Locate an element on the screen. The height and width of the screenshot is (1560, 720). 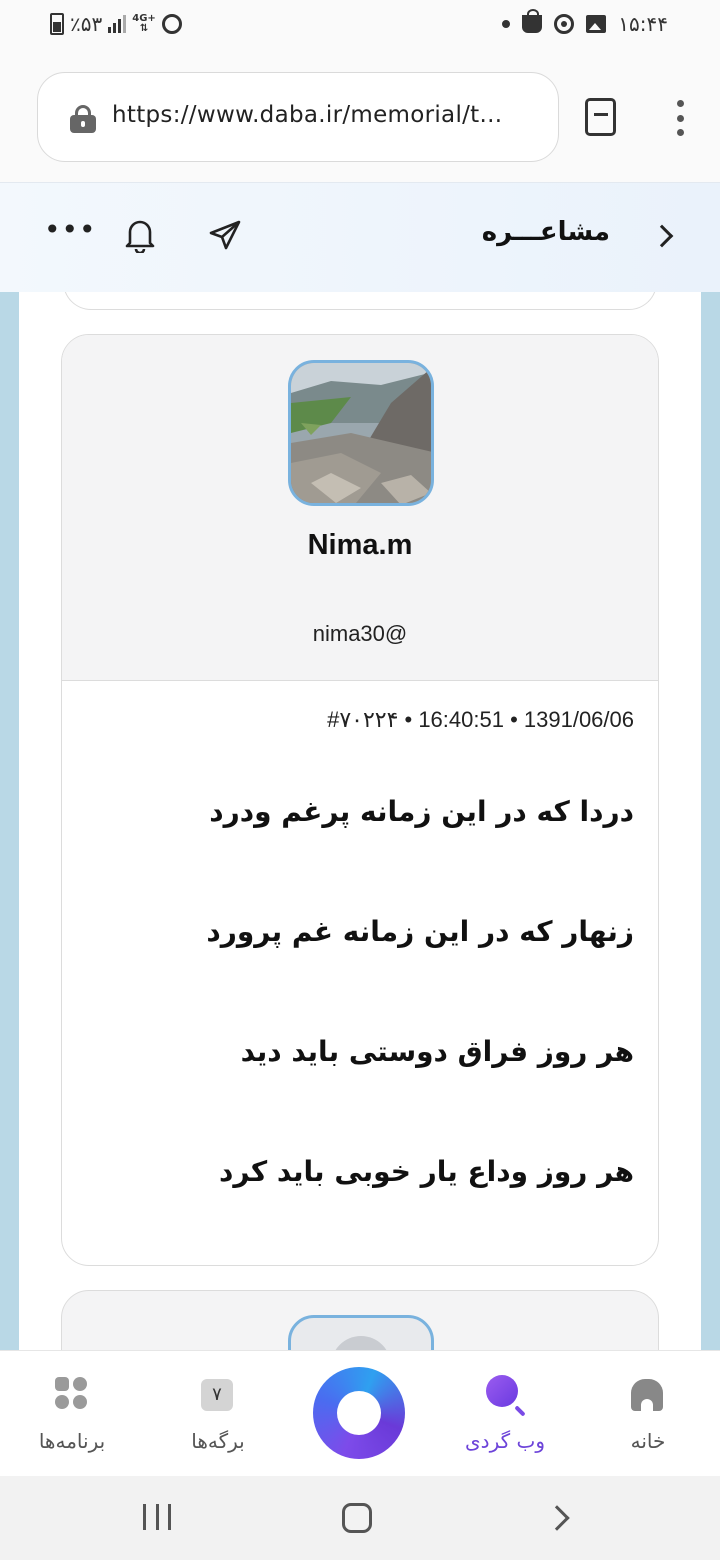
nav-web-label: وب گردی is located at coordinates (505, 1441).